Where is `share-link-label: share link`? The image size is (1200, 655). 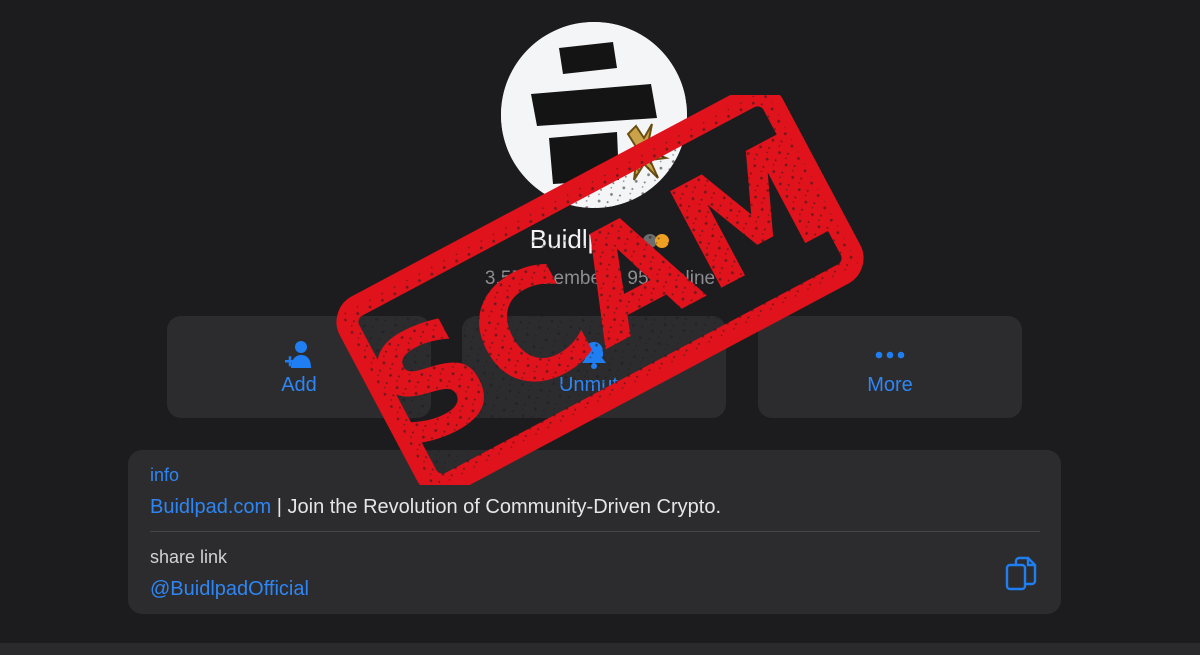 share-link-label: share link is located at coordinates (189, 557).